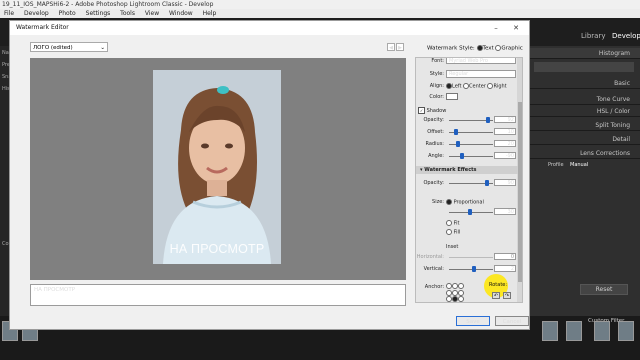 The height and width of the screenshot is (360, 640). What do you see at coordinates (430, 257) in the screenshot?
I see `inset-horizontal-label: Horizontal:` at bounding box center [430, 257].